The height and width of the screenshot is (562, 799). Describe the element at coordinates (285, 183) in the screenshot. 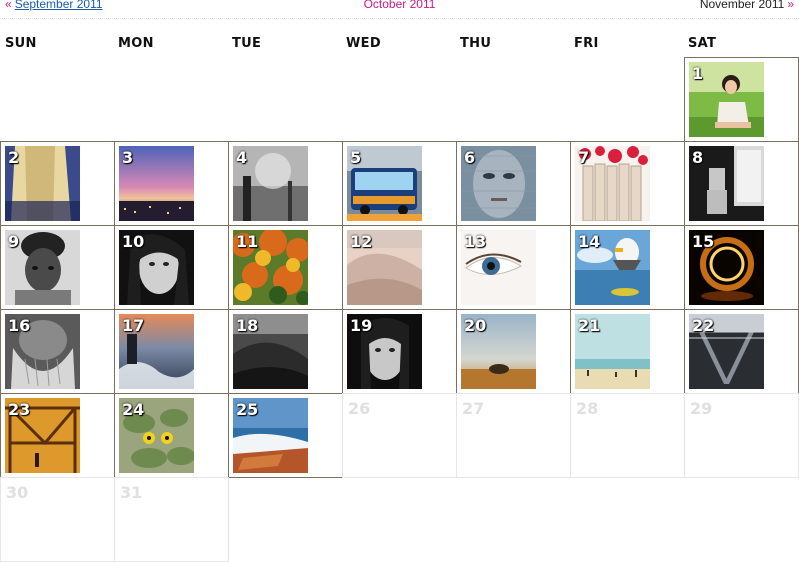

I see `day-cell-4: 4` at that location.